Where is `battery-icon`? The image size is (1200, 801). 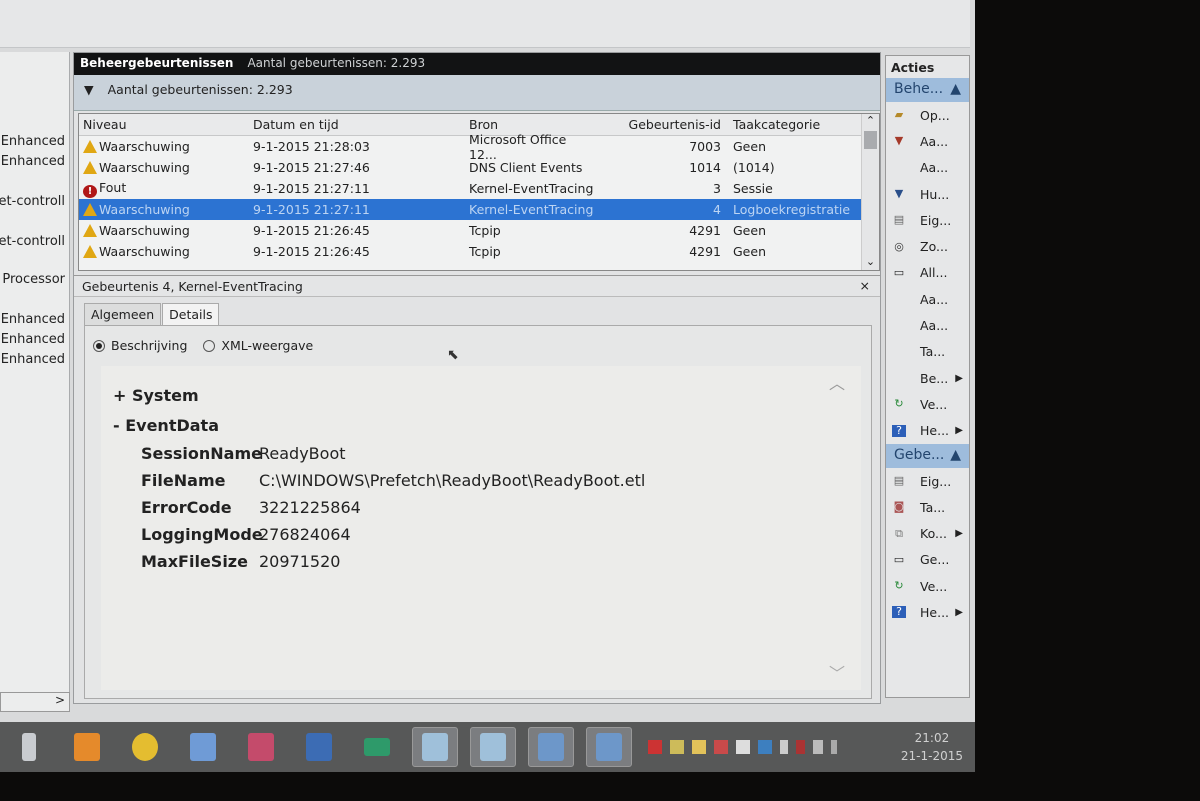 battery-icon is located at coordinates (800, 747).